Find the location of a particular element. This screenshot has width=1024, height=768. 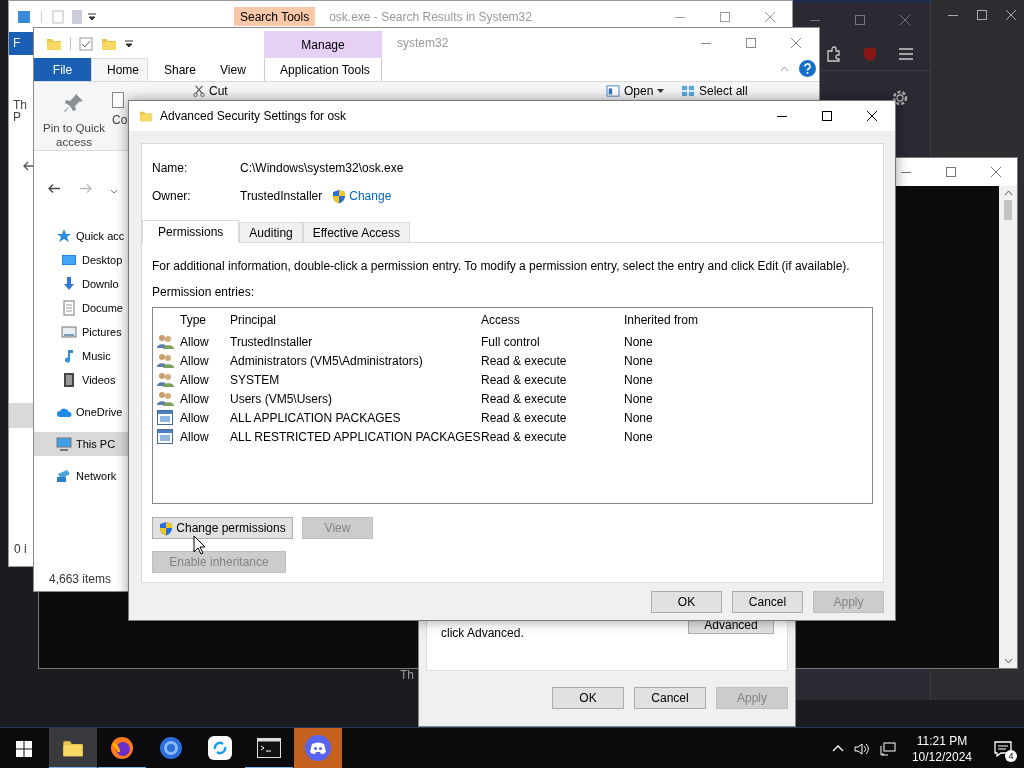

info-text: For additional information, double-click a permission entry. To modify a permission entry, select the entry and click Edit (if available). is located at coordinates (501, 266).